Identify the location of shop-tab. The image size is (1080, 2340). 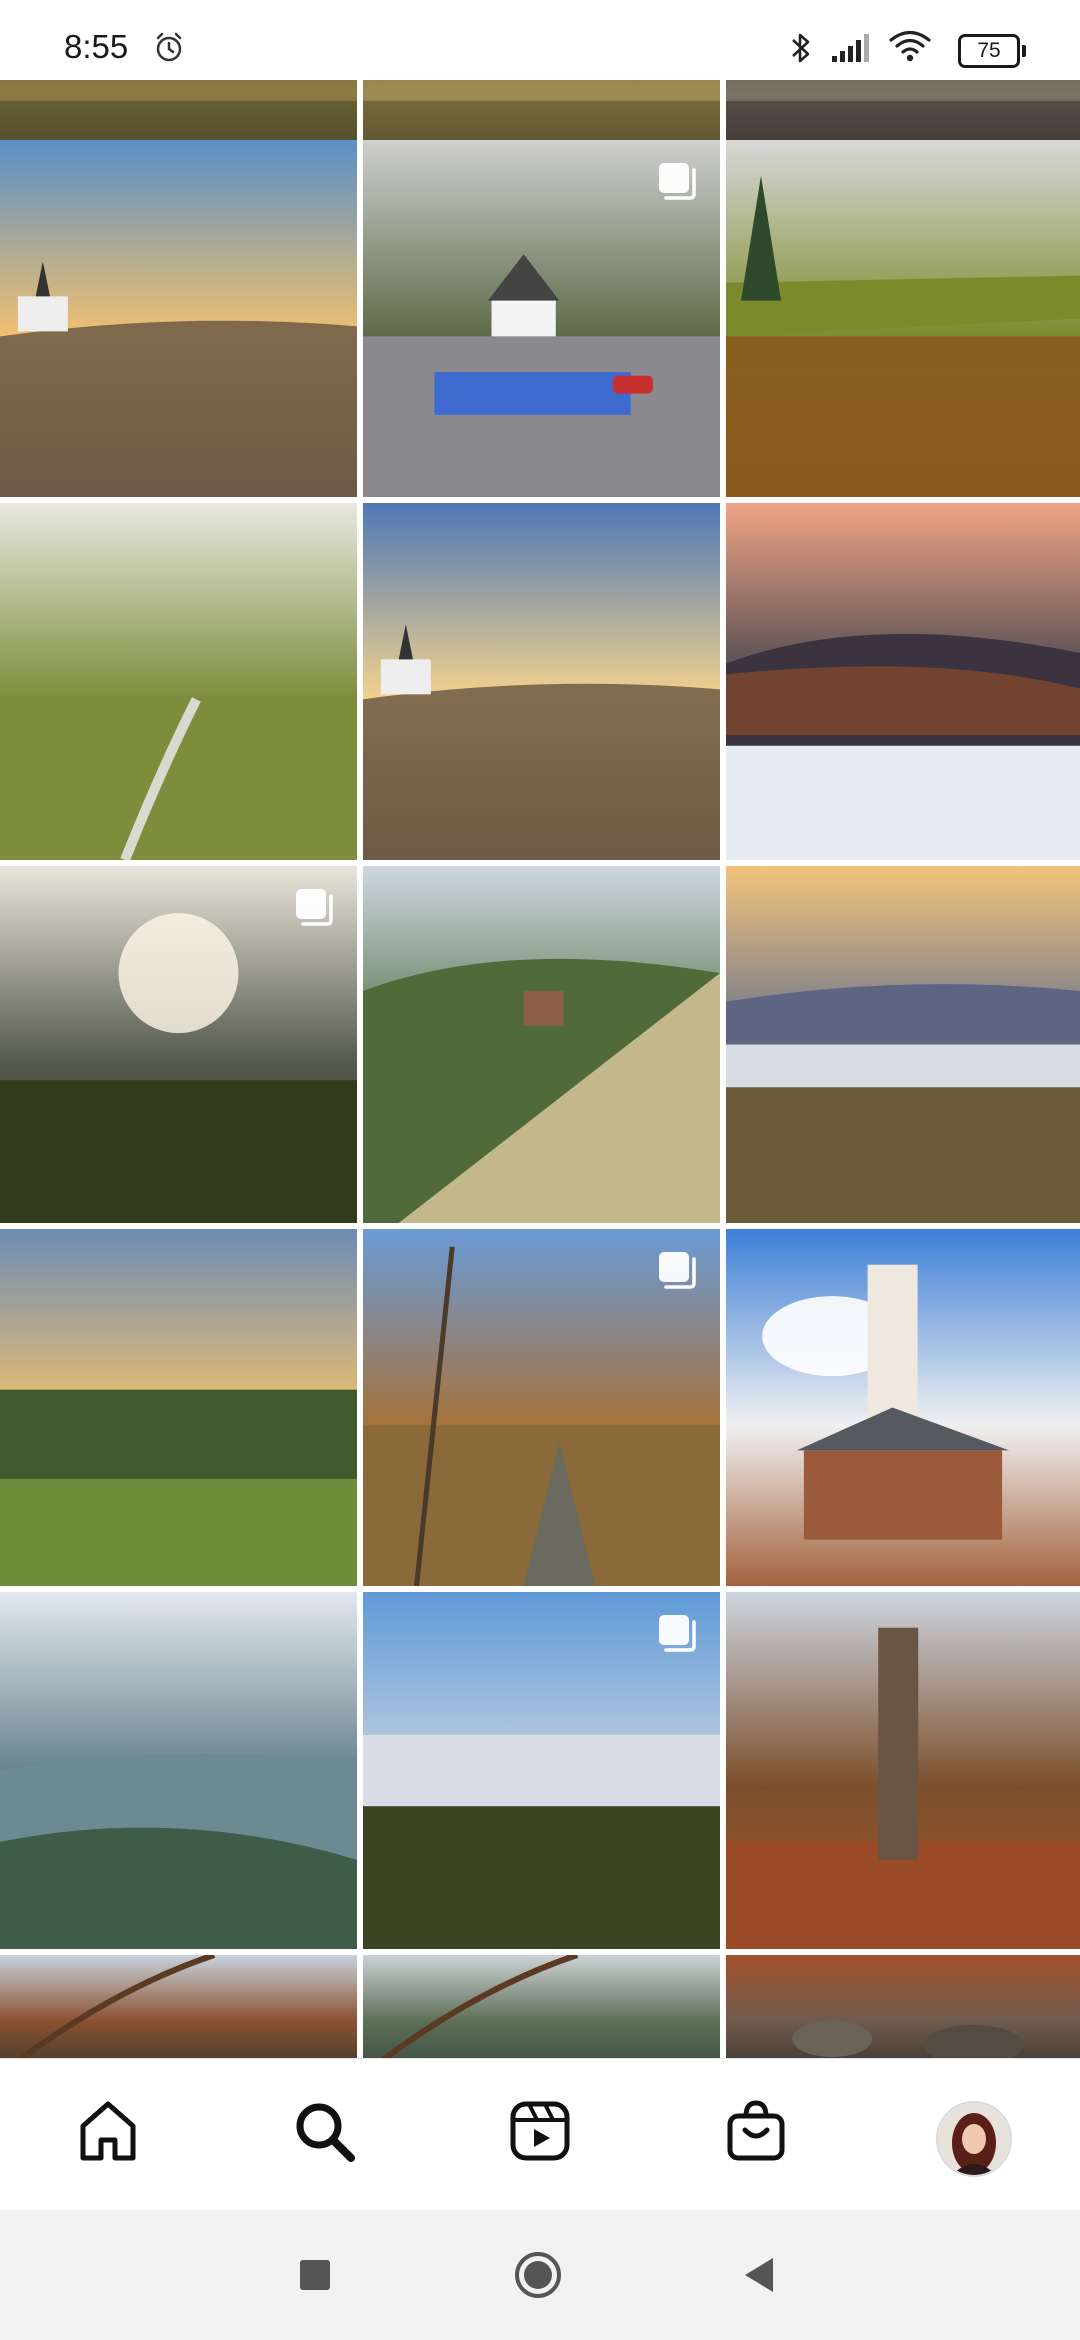
(756, 2131).